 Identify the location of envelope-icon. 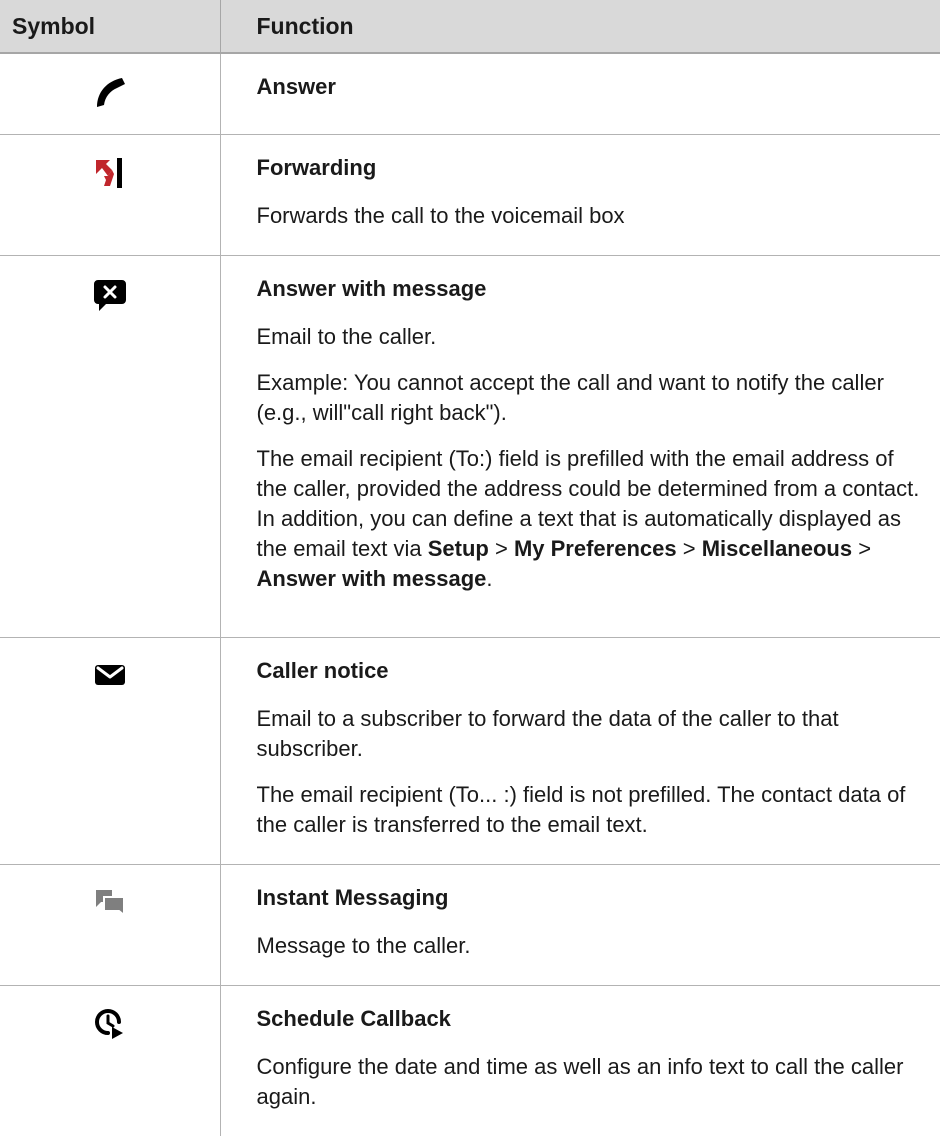
(110, 678).